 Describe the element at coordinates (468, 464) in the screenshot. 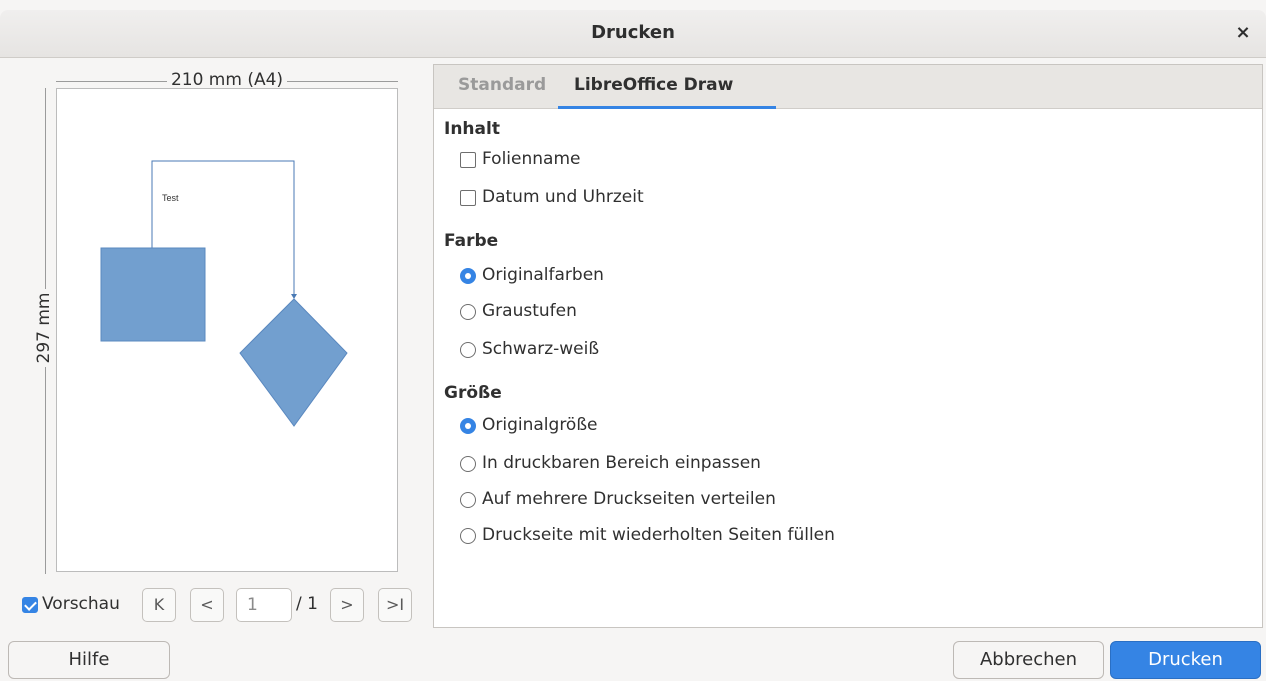

I see `einpassen-radio` at that location.